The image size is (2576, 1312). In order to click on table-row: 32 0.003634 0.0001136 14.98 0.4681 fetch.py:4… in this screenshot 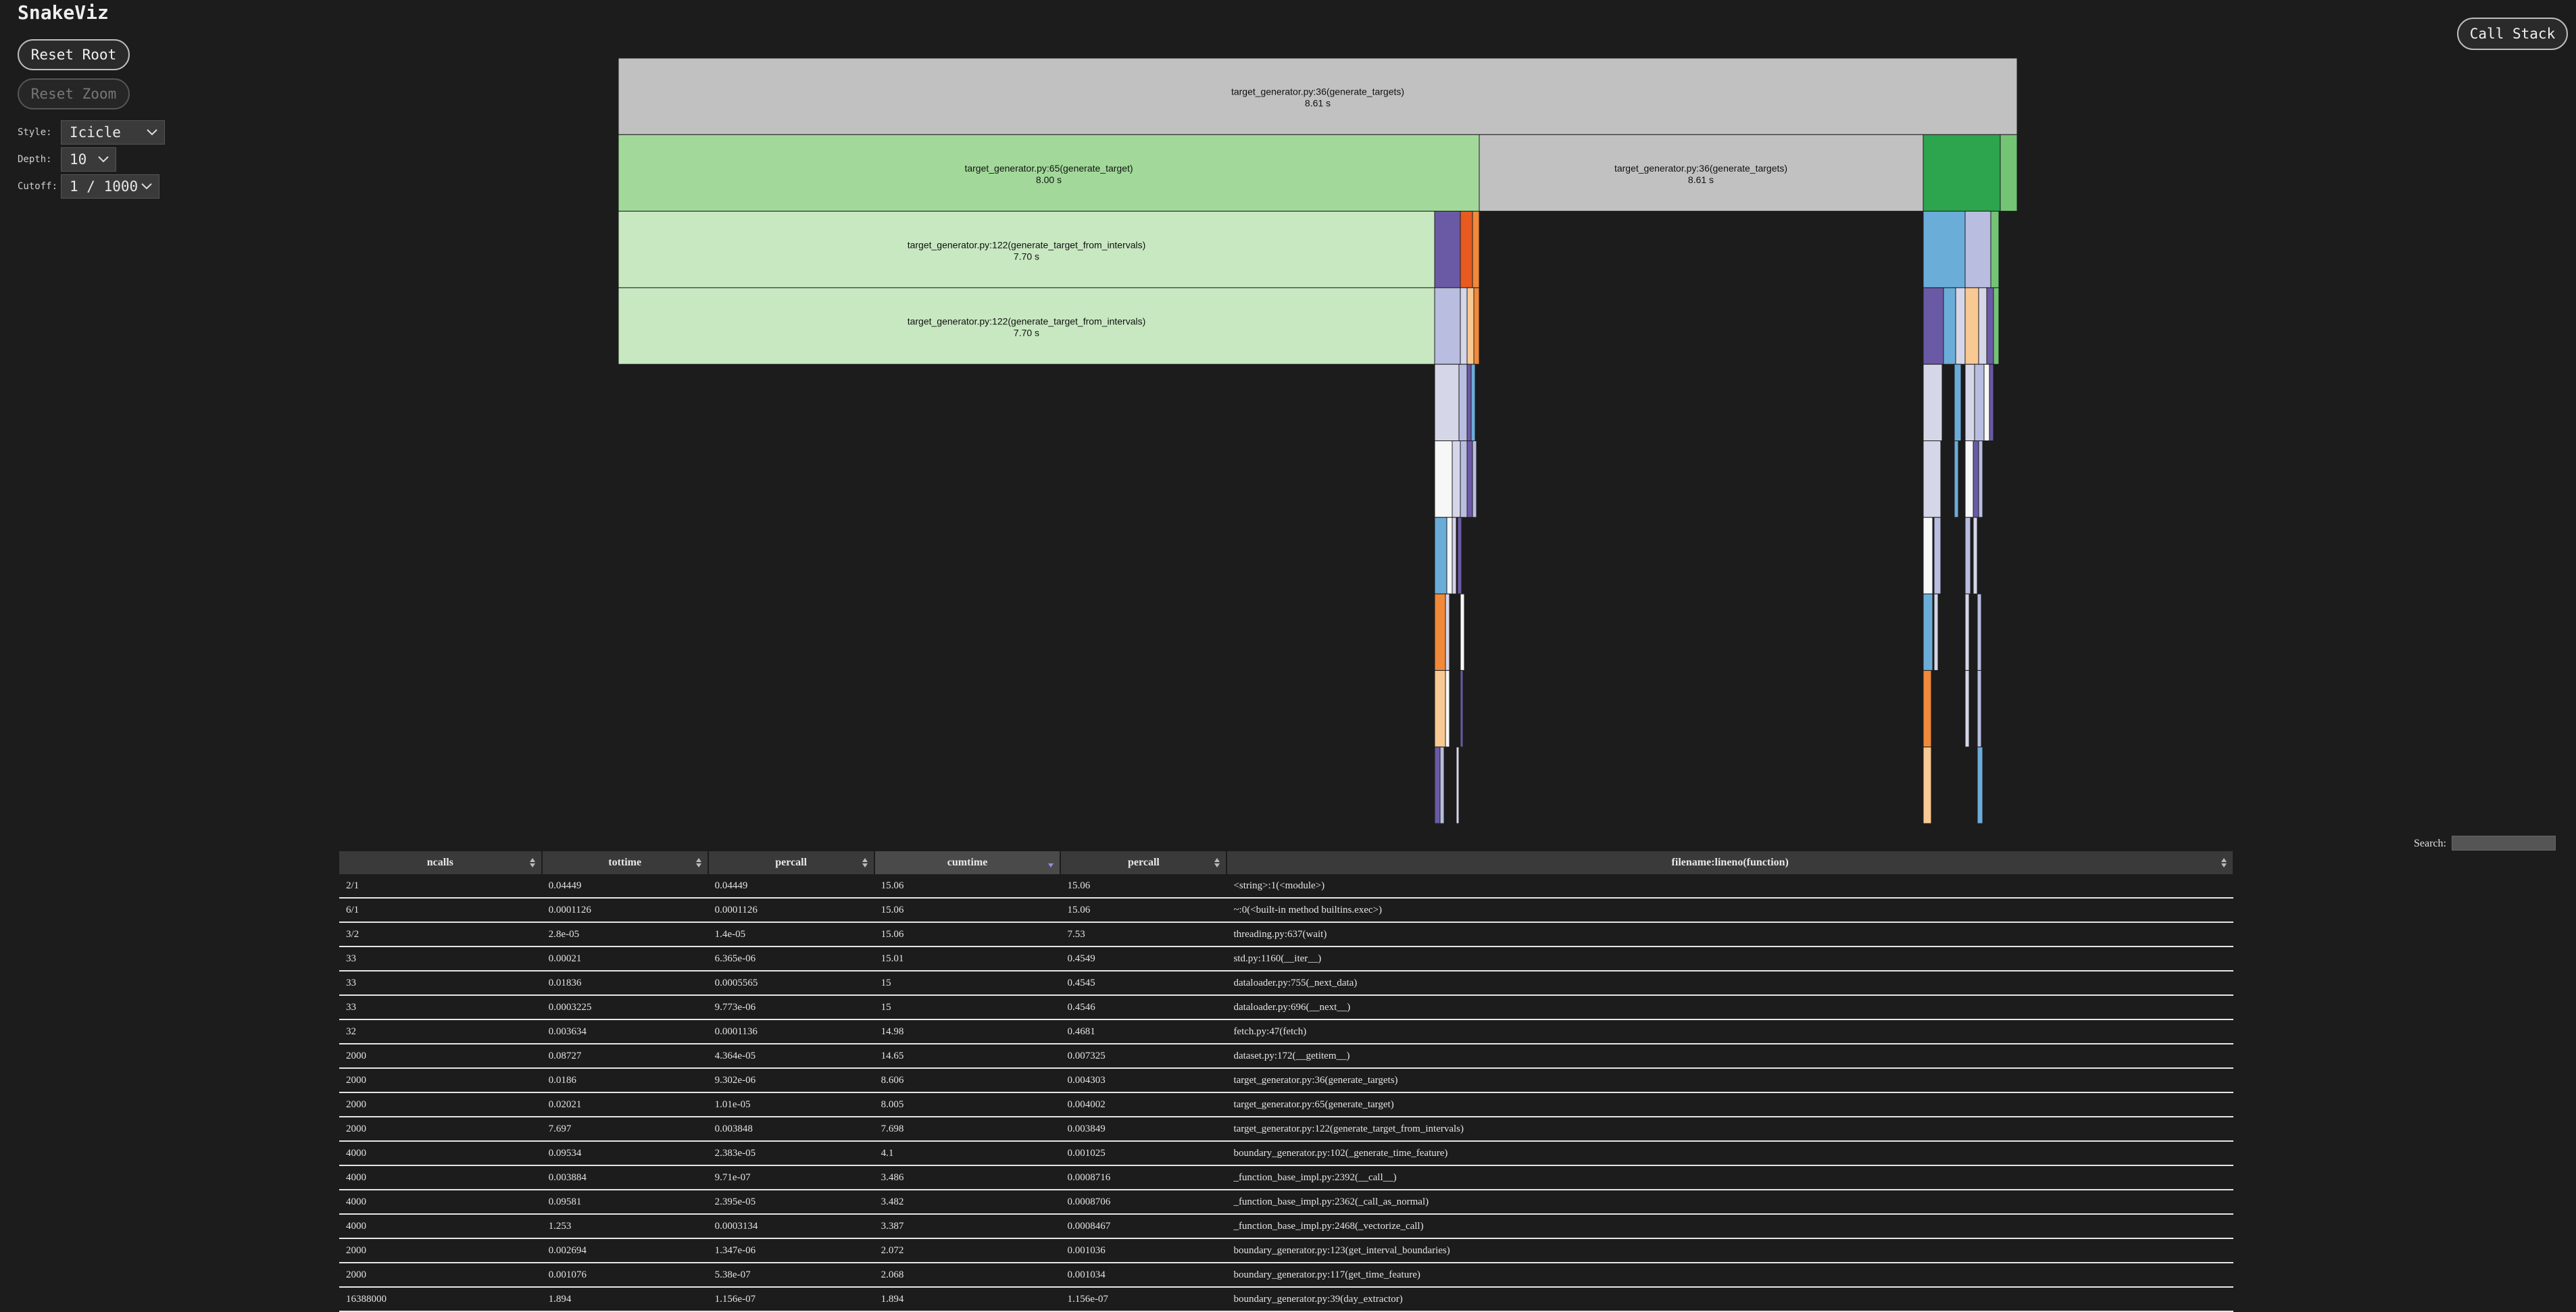, I will do `click(1286, 1031)`.